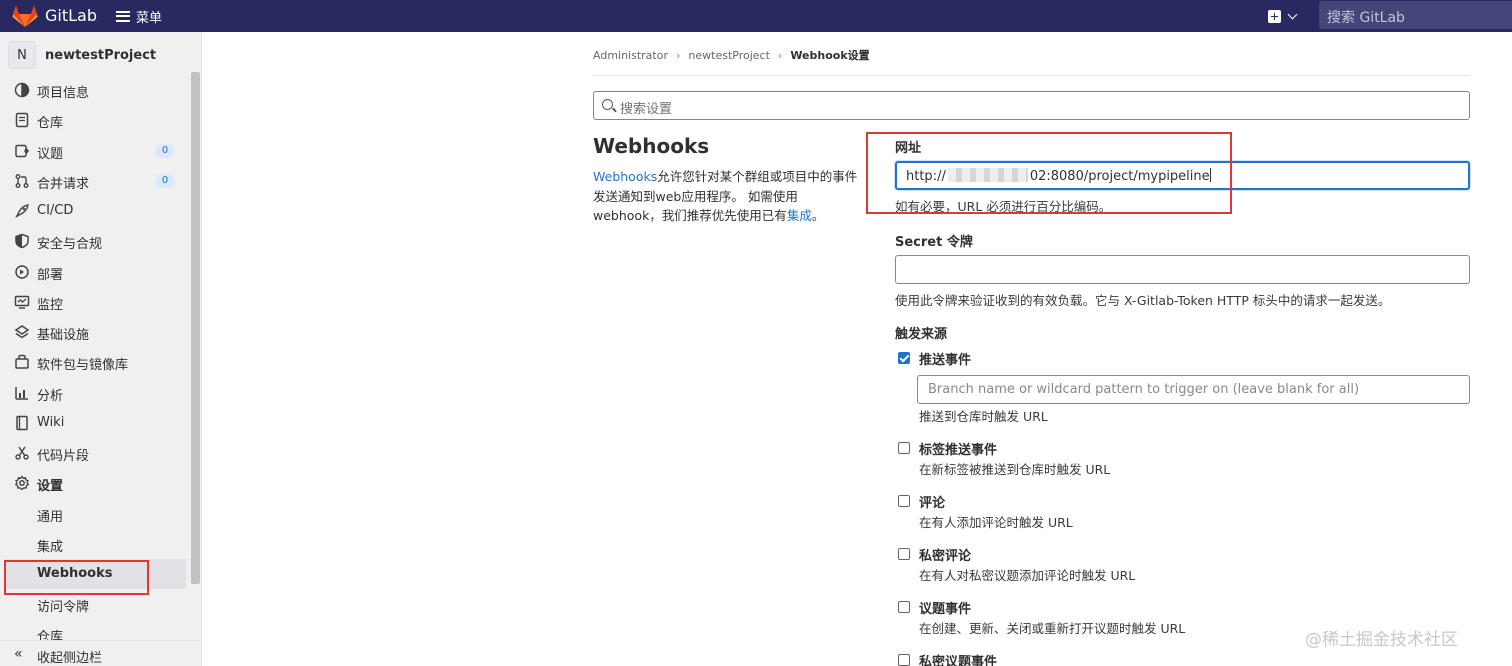 Image resolution: width=1512 pixels, height=666 pixels. I want to click on sidebar-item-settings: 设置, so click(93, 483).